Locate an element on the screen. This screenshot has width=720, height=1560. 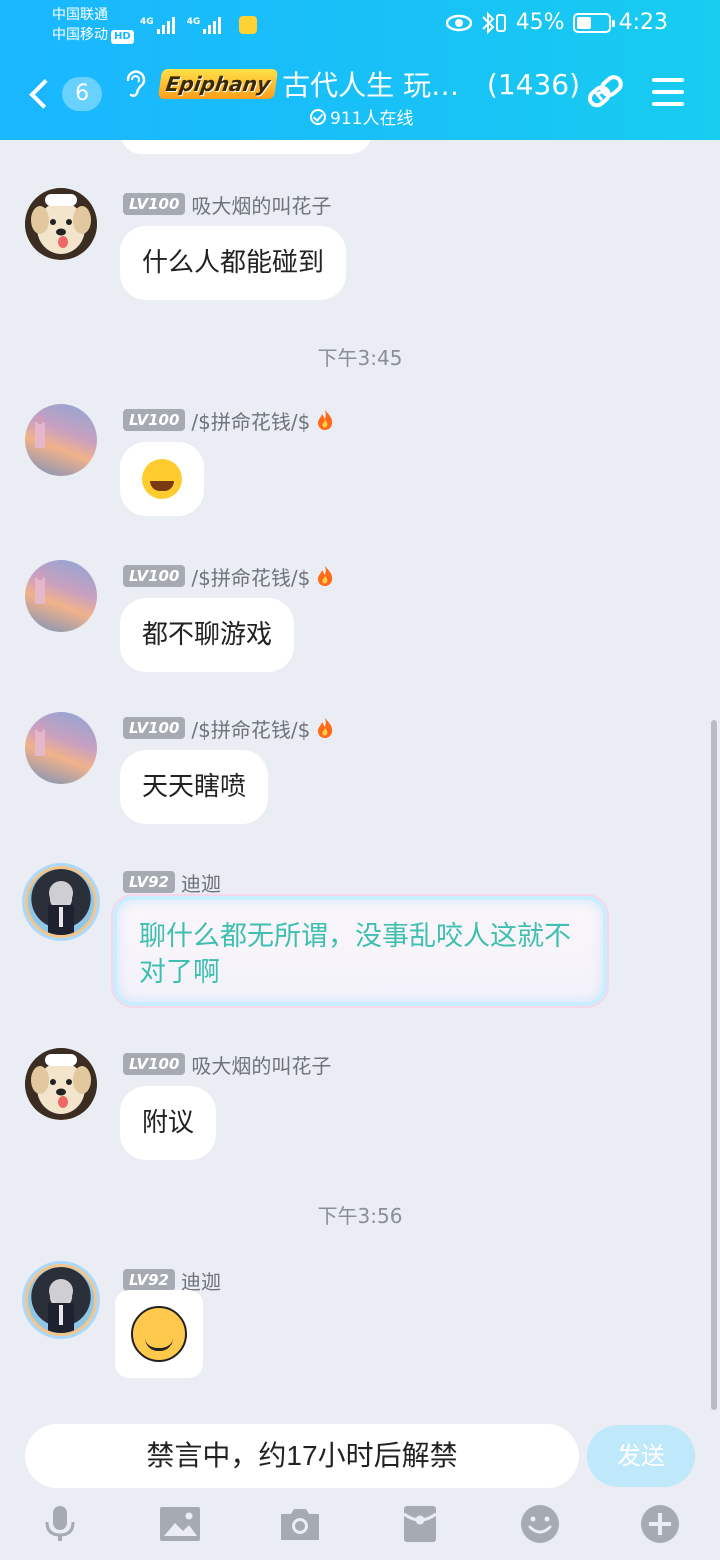
net-type-2: 4G is located at coordinates (193, 22).